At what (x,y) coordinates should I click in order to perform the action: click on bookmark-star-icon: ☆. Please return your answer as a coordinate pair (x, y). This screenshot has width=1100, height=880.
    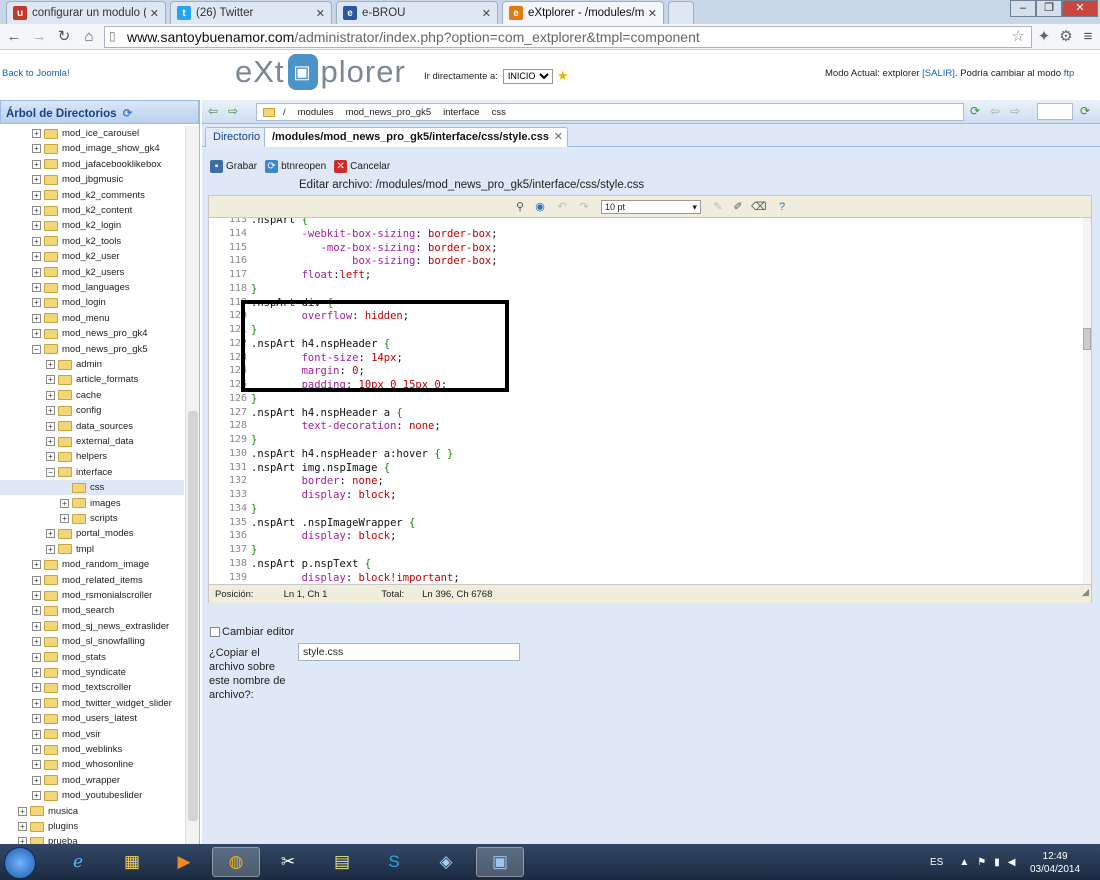
    Looking at the image, I should click on (1018, 36).